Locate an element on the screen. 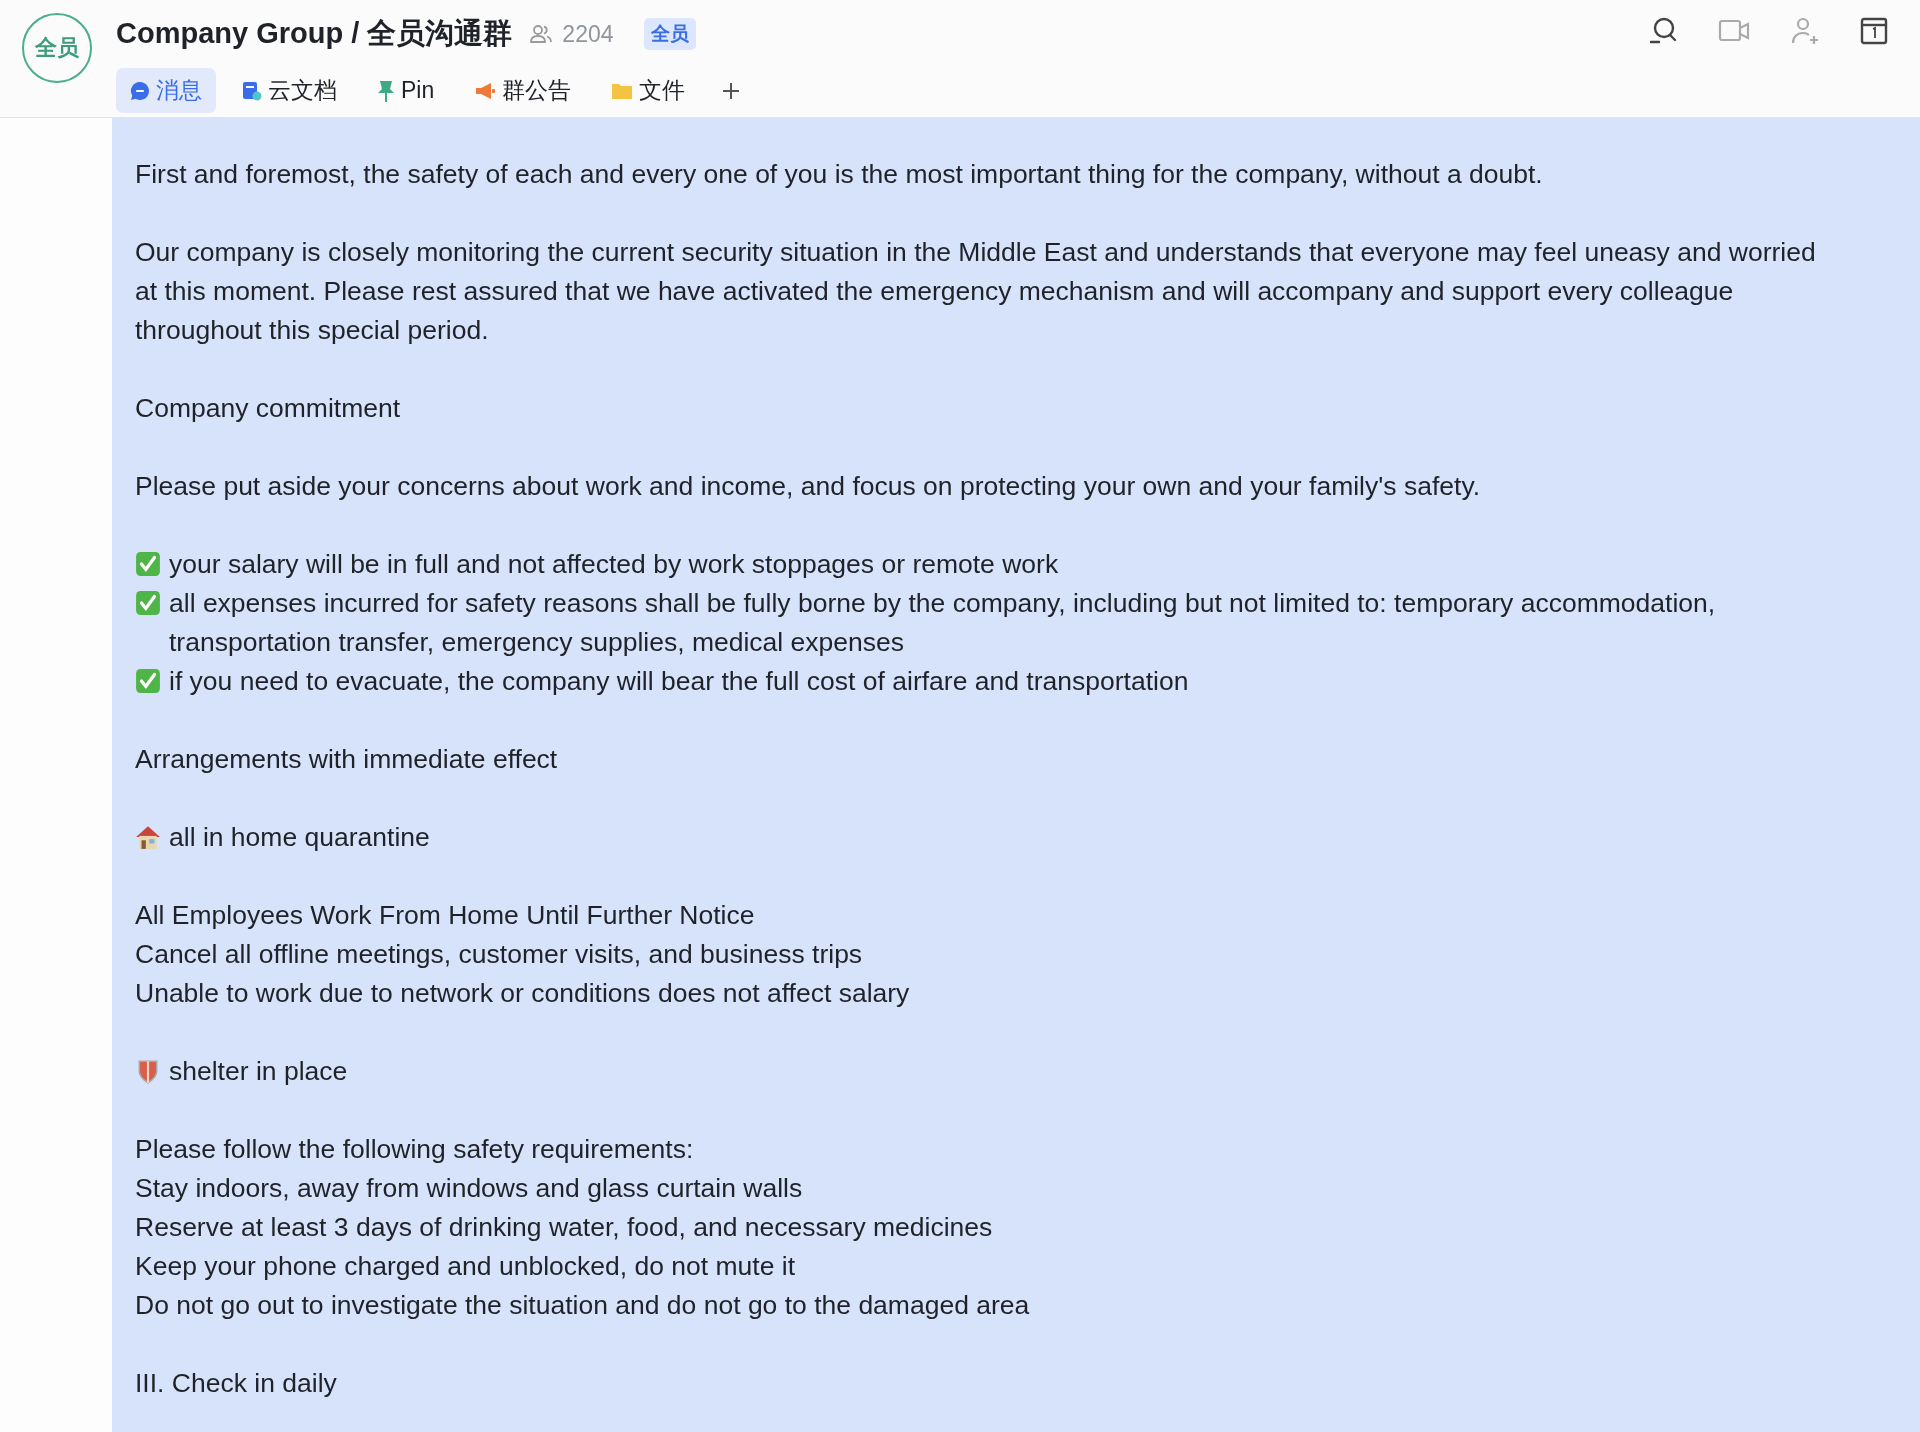 The width and height of the screenshot is (1920, 1432). chat-title: Company Group / 全员沟通群 is located at coordinates (314, 33).